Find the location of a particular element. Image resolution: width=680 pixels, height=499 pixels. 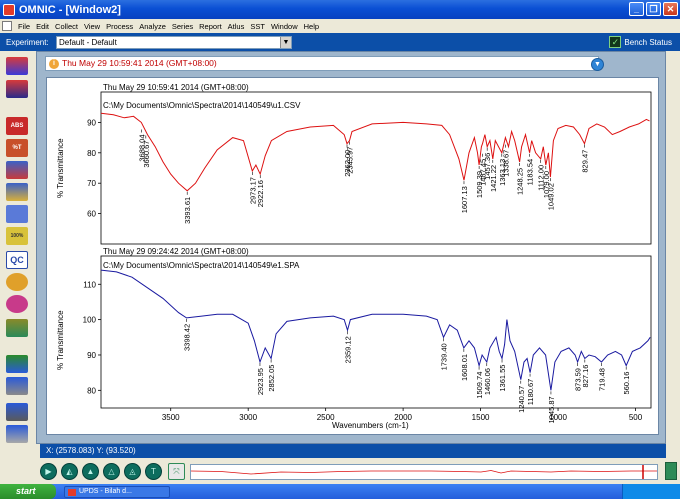

quant-icon is located at coordinates (17, 282).